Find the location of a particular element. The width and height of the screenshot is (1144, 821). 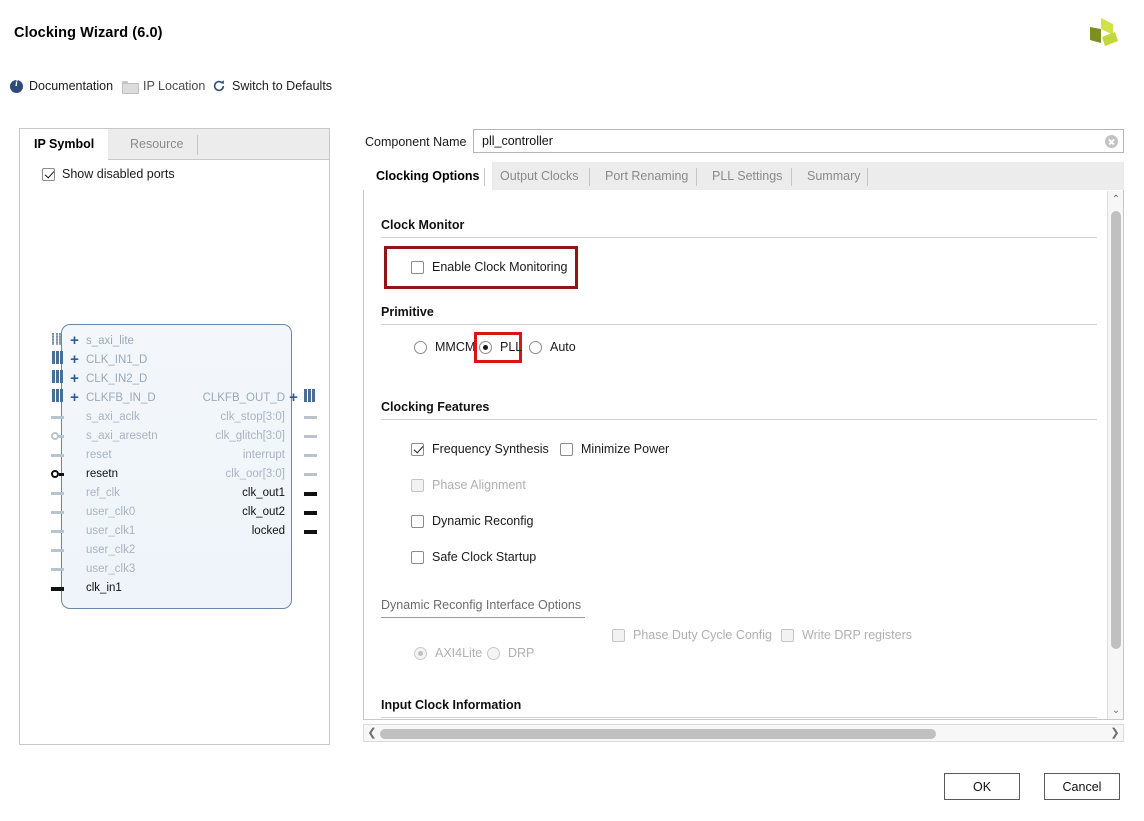

scroll-up-arrow: ⌃ is located at coordinates (1116, 199).